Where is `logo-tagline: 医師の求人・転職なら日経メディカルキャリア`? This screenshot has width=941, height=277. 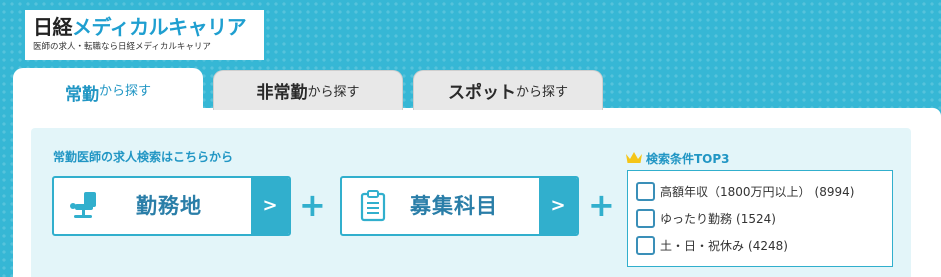 logo-tagline: 医師の求人・転職なら日経メディカルキャリア is located at coordinates (122, 47).